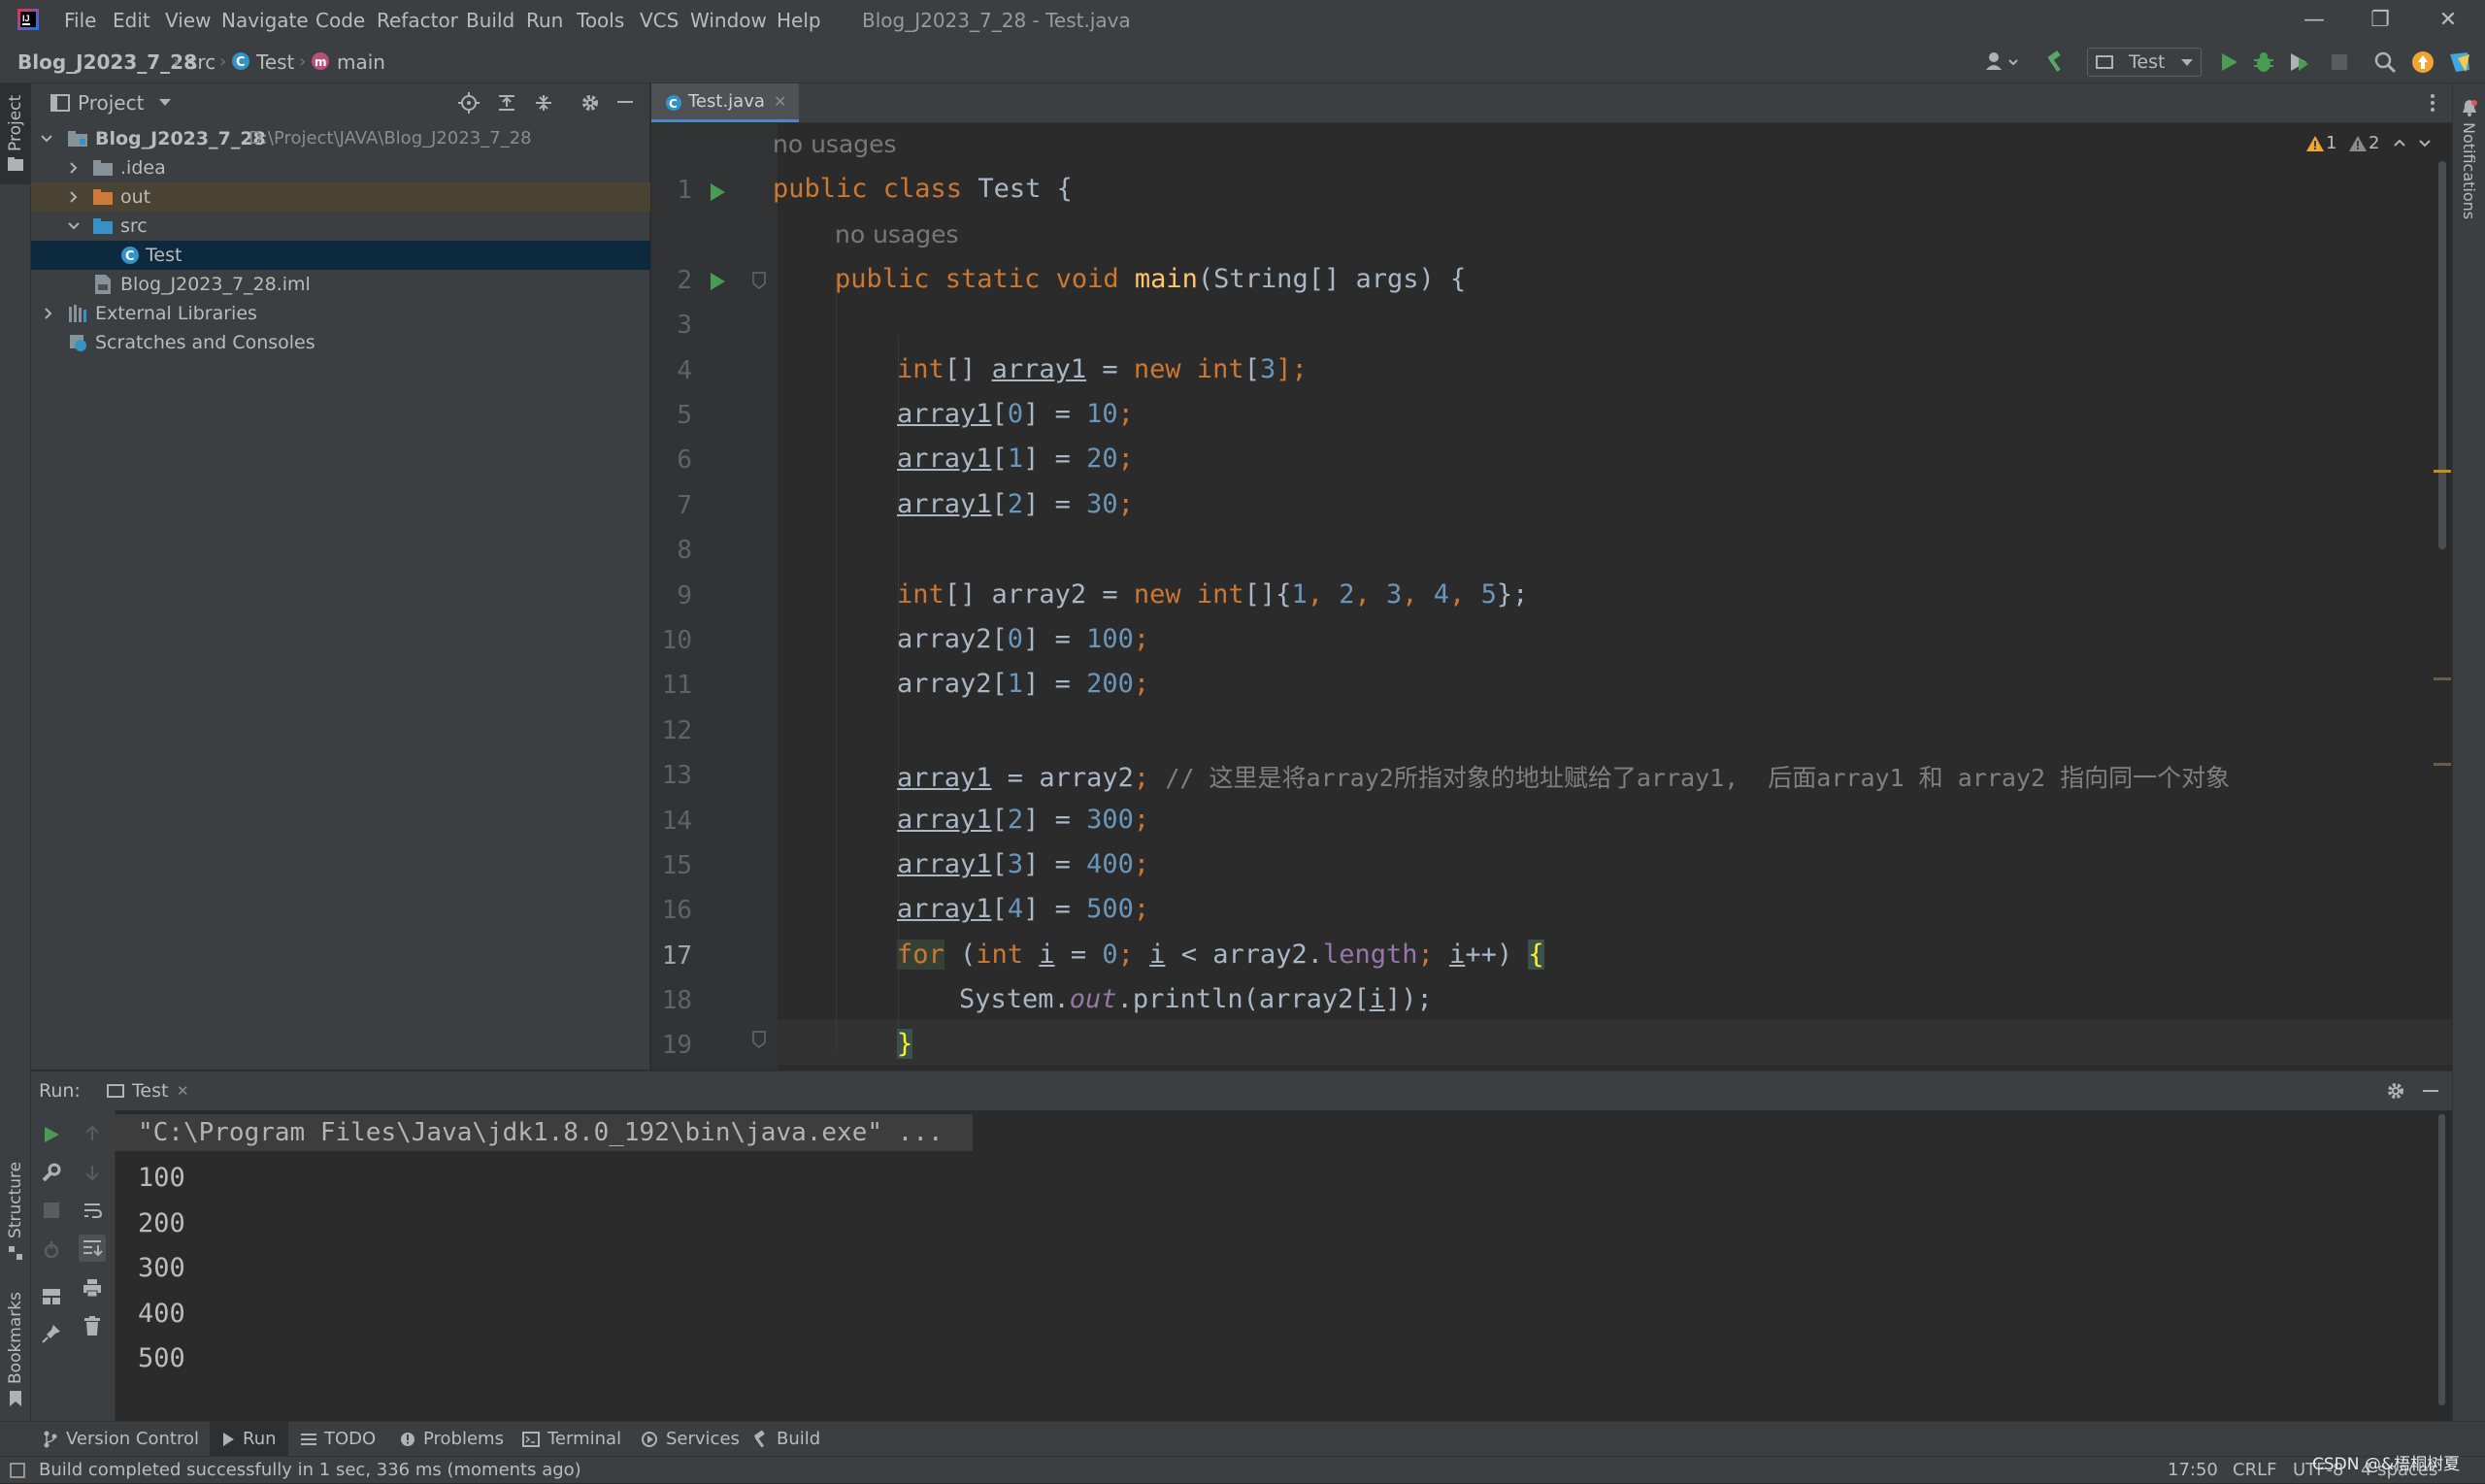 The height and width of the screenshot is (1484, 2485). What do you see at coordinates (2423, 62) in the screenshot?
I see `update-icon` at bounding box center [2423, 62].